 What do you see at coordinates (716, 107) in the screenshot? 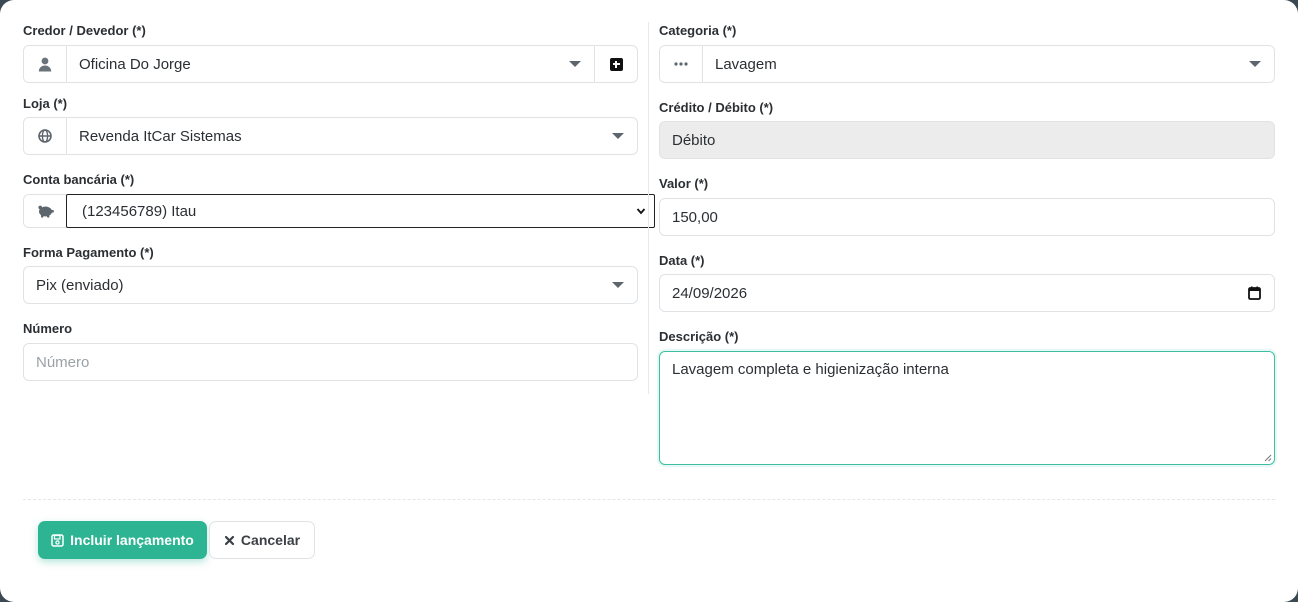
I see `credito-label: Crédito / Débito (*)` at bounding box center [716, 107].